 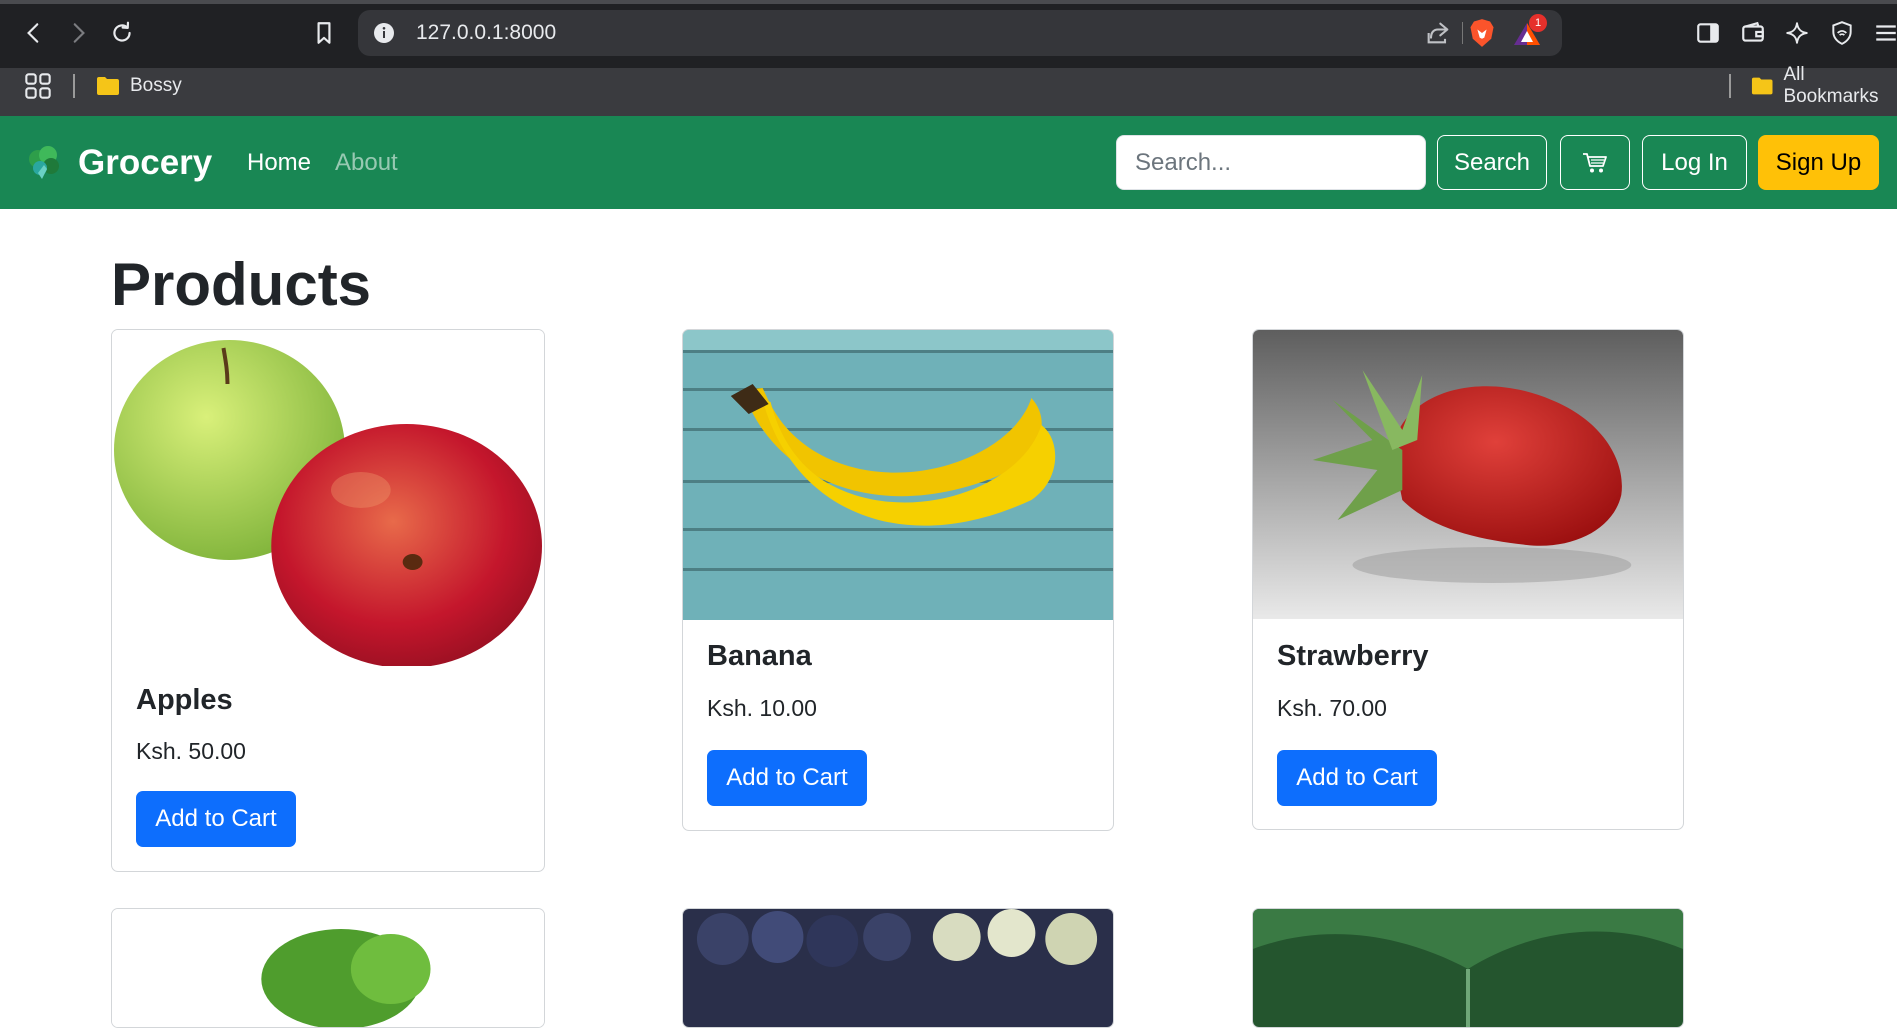 I want to click on bookmark-page-button, so click(x=324, y=33).